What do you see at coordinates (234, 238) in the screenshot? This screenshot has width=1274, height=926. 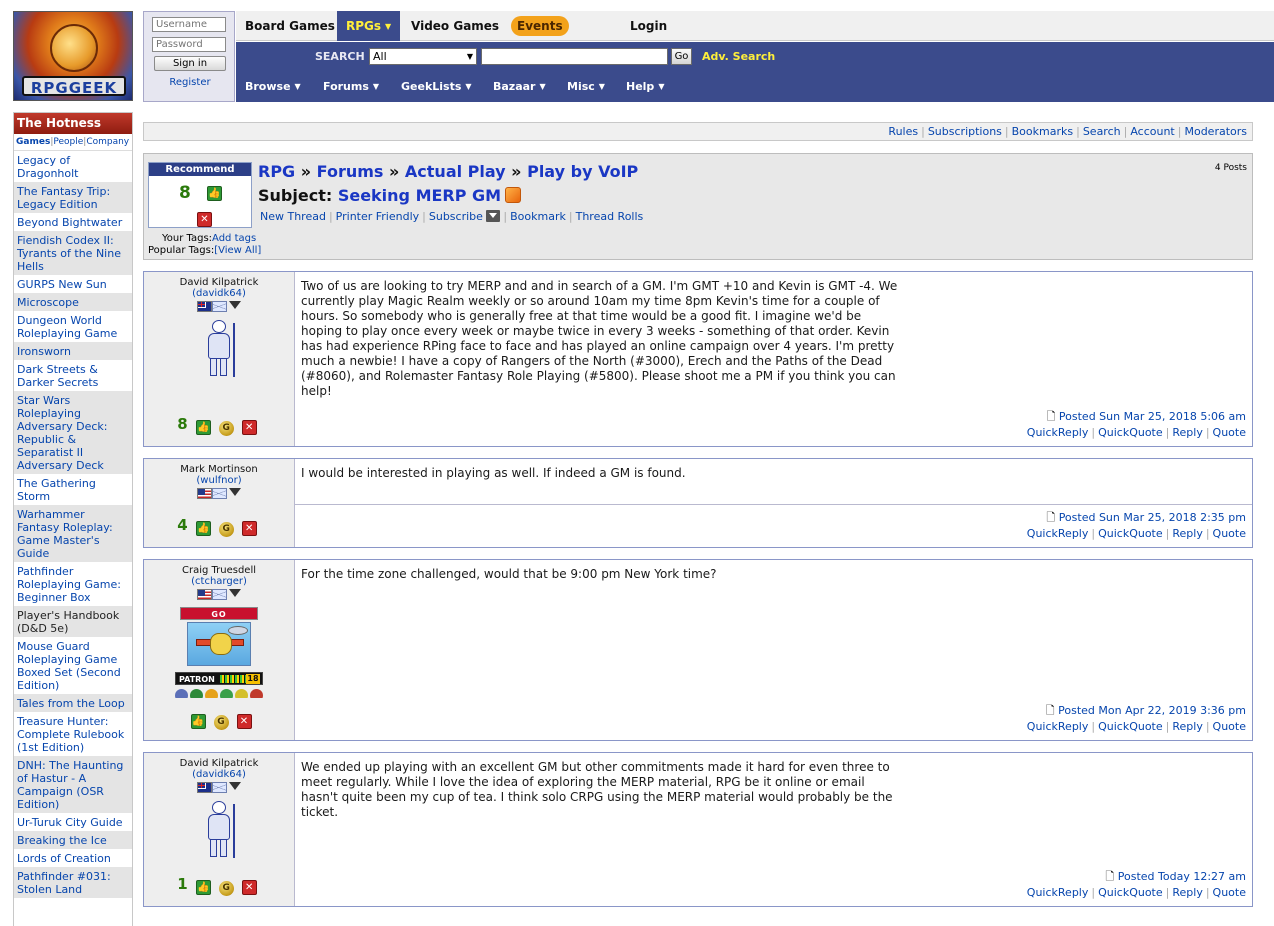 I see `add-tags-link: Add tags` at bounding box center [234, 238].